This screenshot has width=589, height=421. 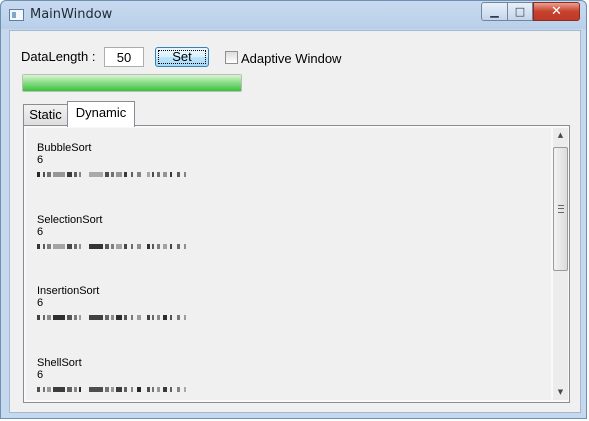 I want to click on progress-fill, so click(x=132, y=83).